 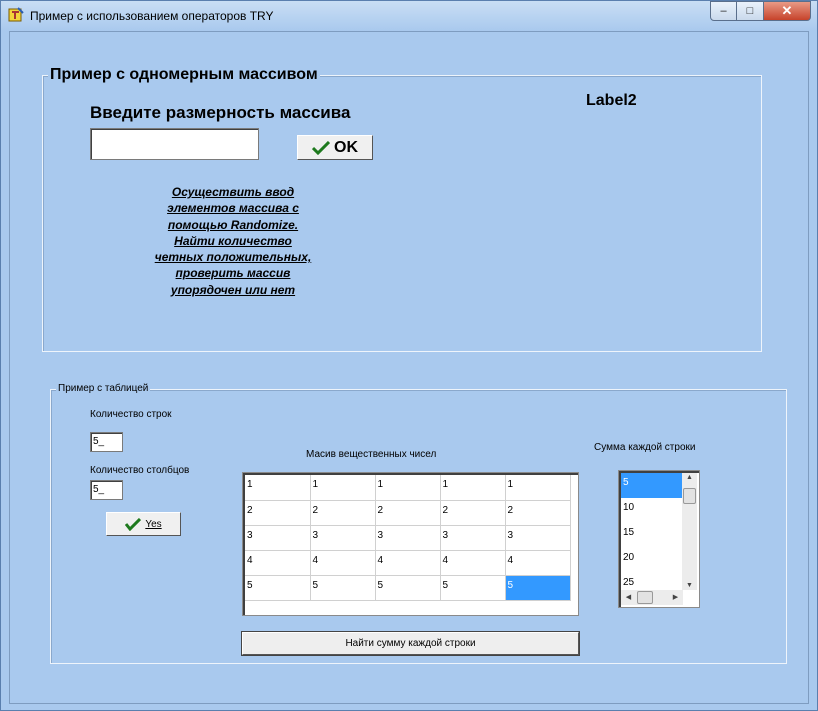 I want to click on window-controls: – □ ✕, so click(x=760, y=11).